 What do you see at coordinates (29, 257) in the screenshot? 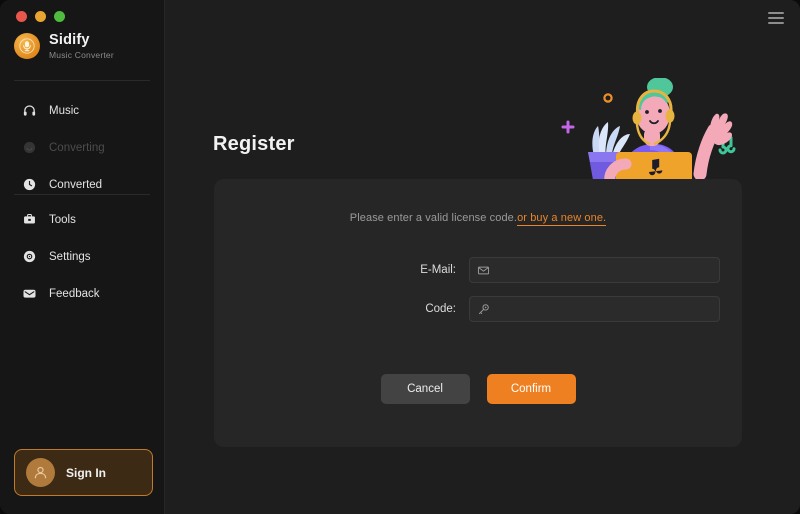
I see `gear-icon` at bounding box center [29, 257].